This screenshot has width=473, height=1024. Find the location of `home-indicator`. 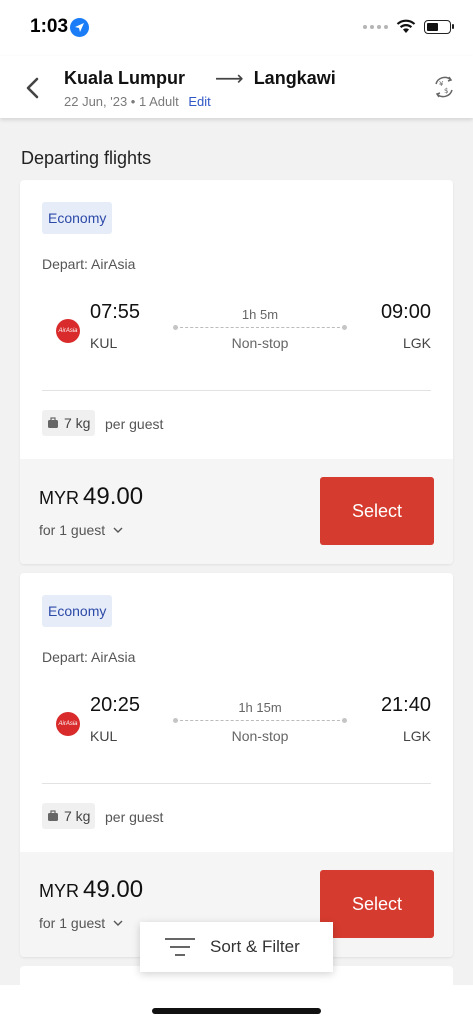

home-indicator is located at coordinates (236, 1011).